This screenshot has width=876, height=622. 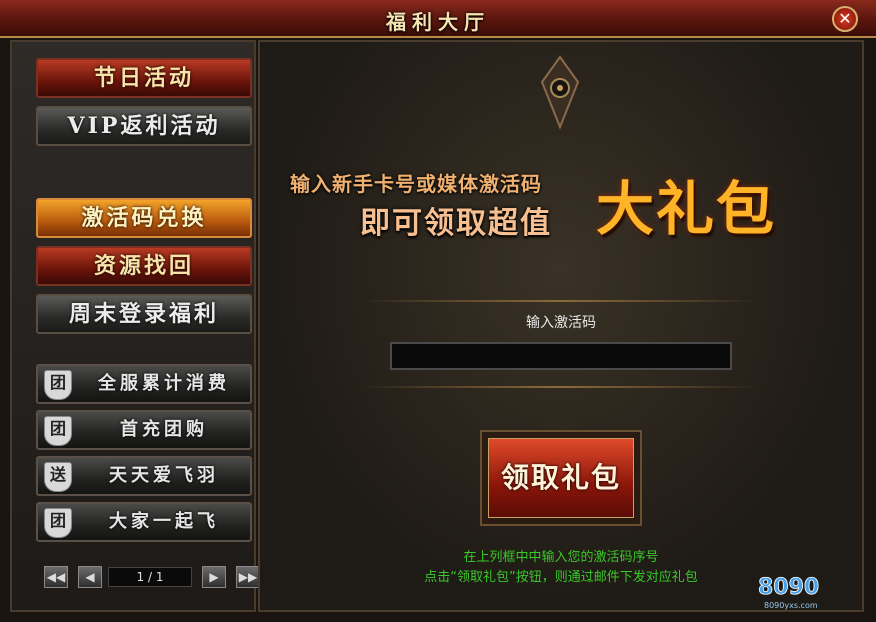 I want to click on activation-code-input, so click(x=561, y=356).